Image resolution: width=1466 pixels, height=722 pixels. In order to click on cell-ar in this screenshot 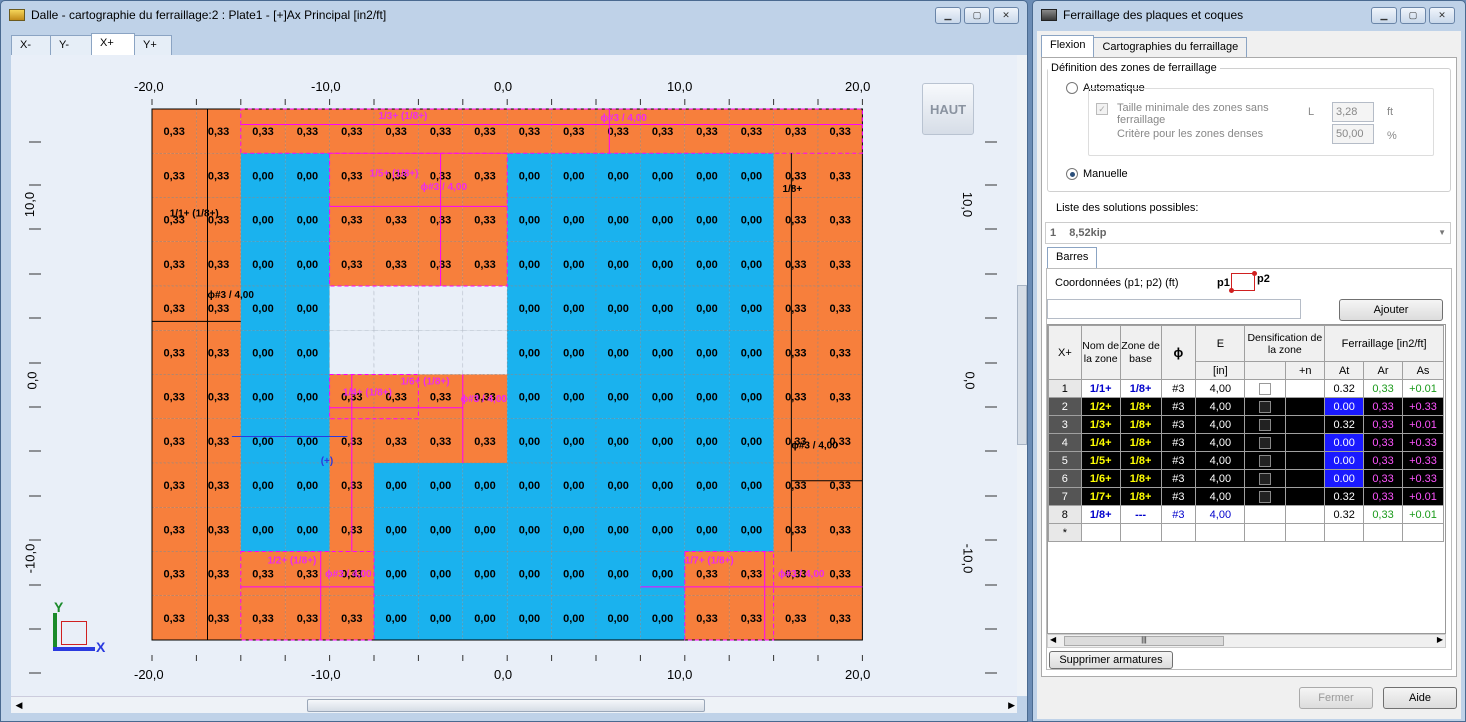, I will do `click(1383, 532)`.